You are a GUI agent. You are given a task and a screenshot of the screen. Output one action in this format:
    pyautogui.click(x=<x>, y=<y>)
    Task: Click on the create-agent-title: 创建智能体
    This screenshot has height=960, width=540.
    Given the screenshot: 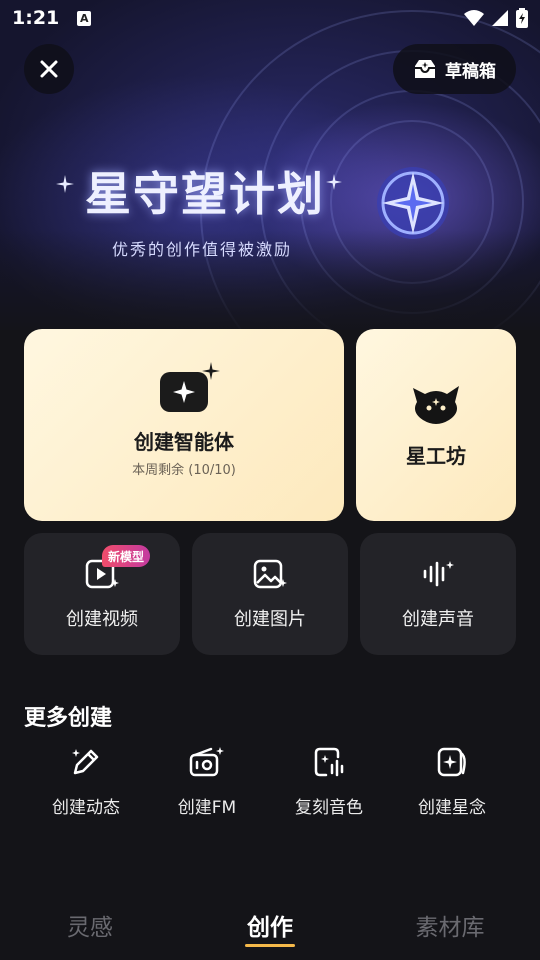 What is the action you would take?
    pyautogui.click(x=184, y=442)
    